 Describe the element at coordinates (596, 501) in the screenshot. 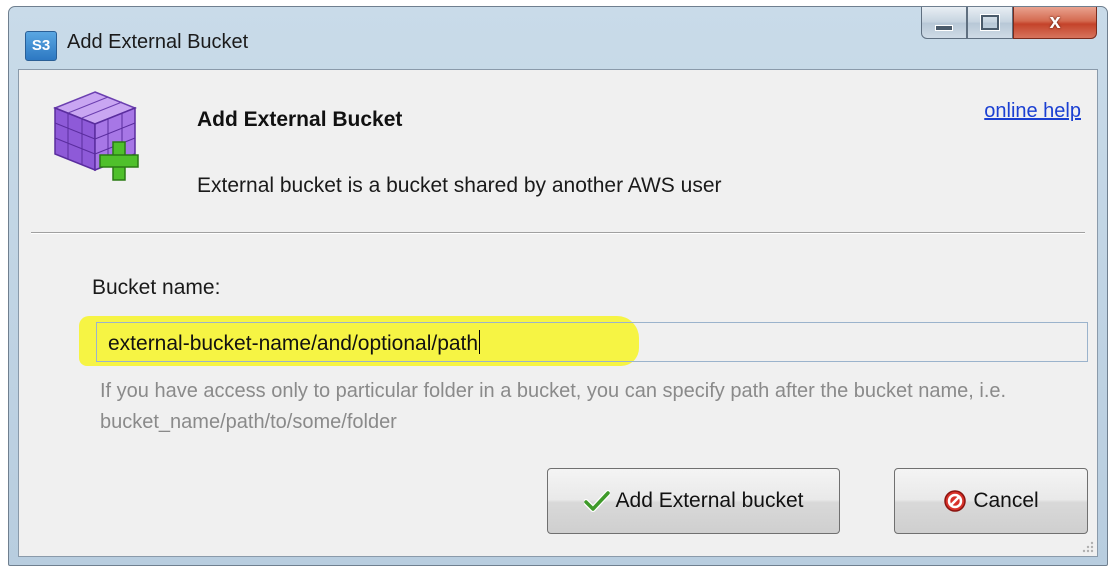

I see `checkmark-icon` at that location.